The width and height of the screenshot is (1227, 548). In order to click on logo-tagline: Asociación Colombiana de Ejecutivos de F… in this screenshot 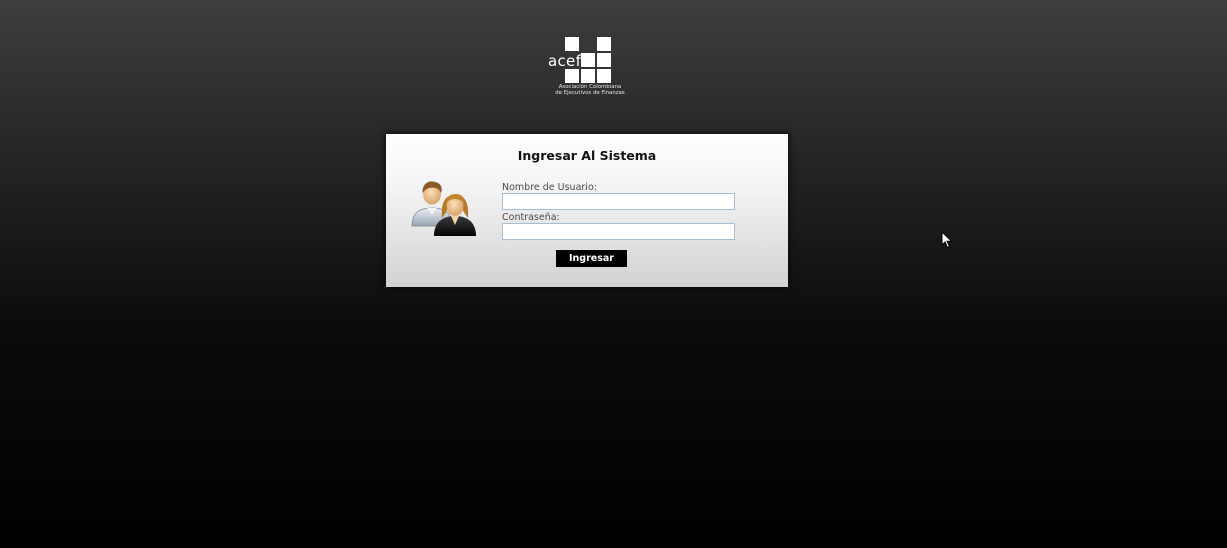, I will do `click(590, 90)`.